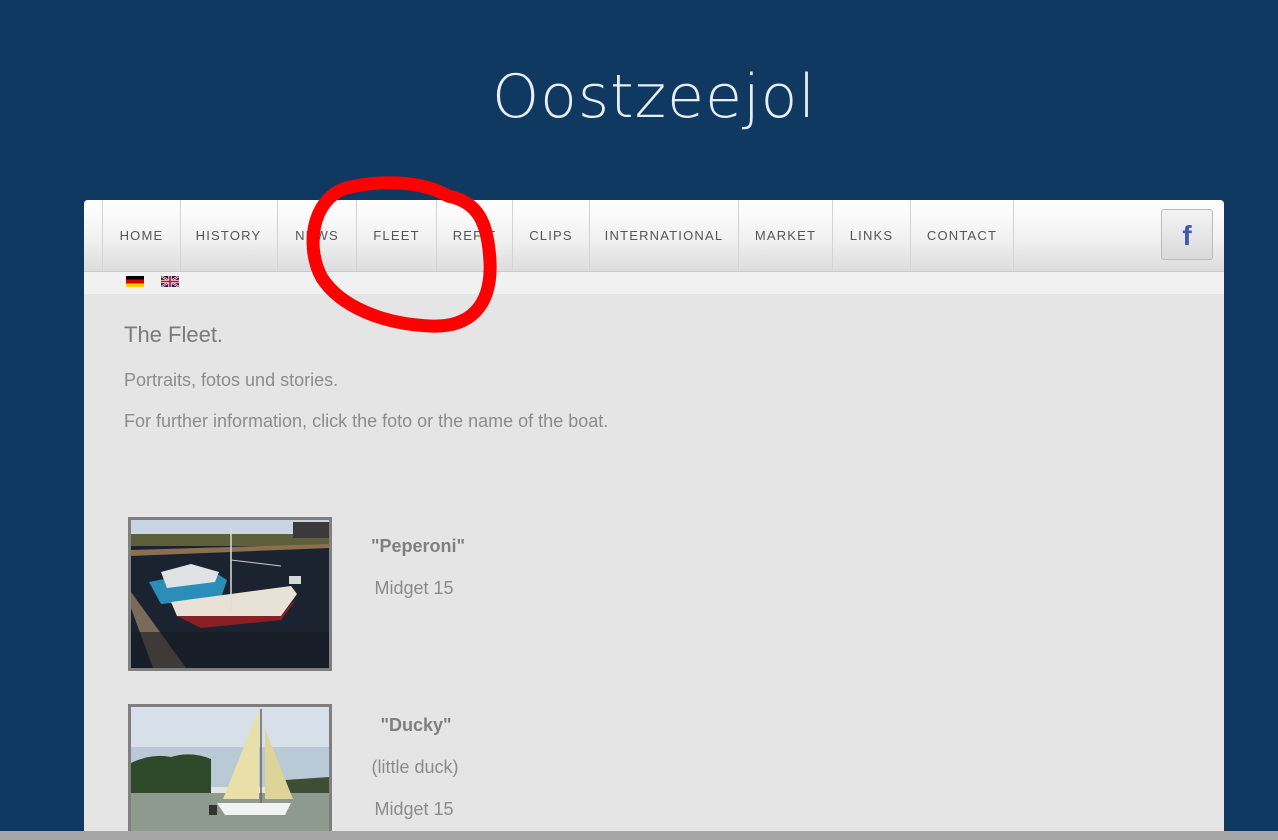 The height and width of the screenshot is (840, 1278). I want to click on boat-subtitle-ducky: (little duck), so click(415, 767).